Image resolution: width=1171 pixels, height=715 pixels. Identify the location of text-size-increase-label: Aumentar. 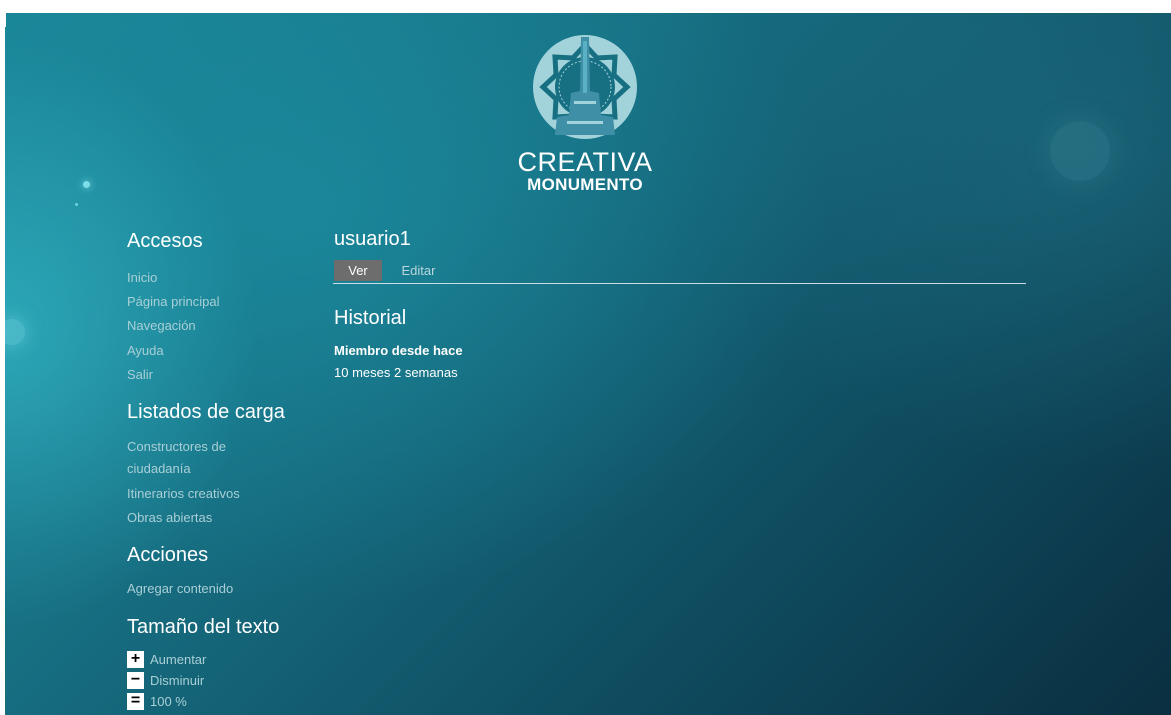
(178, 659).